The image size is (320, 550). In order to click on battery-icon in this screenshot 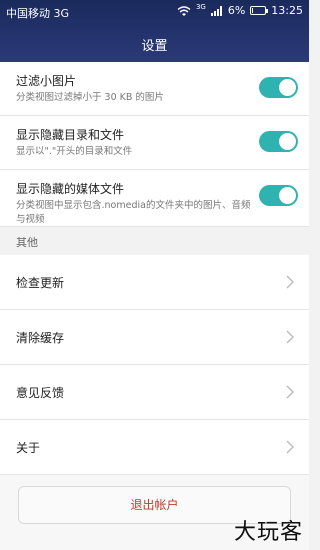, I will do `click(259, 10)`.